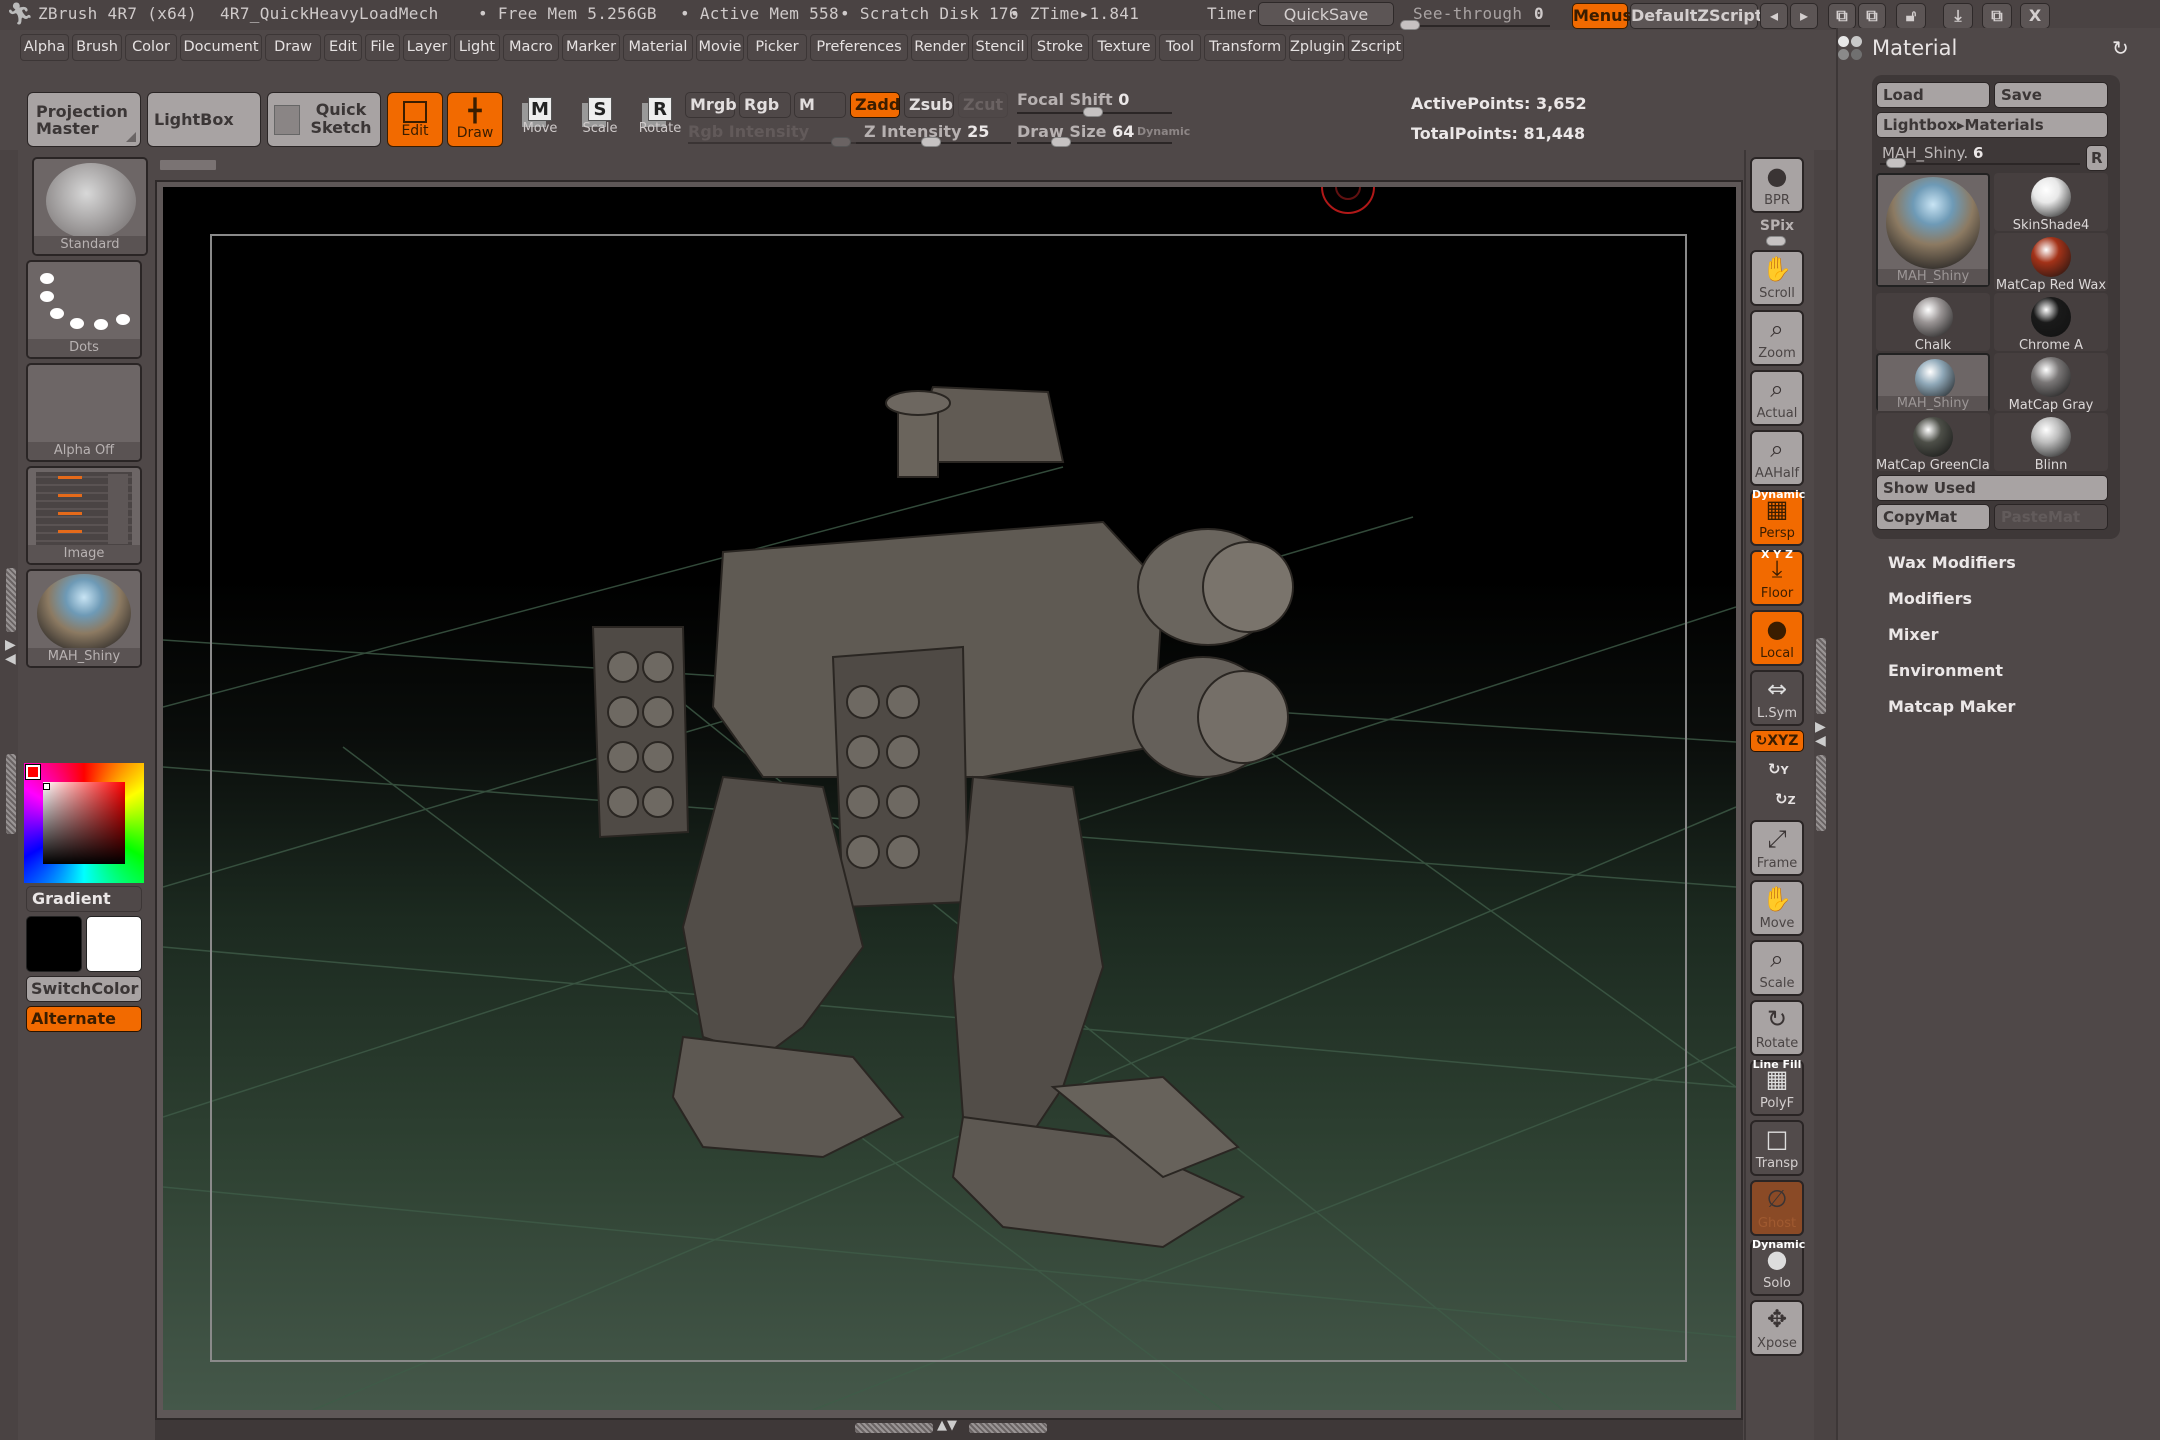  Describe the element at coordinates (929, 105) in the screenshot. I see `zsub-button: Zsub` at that location.